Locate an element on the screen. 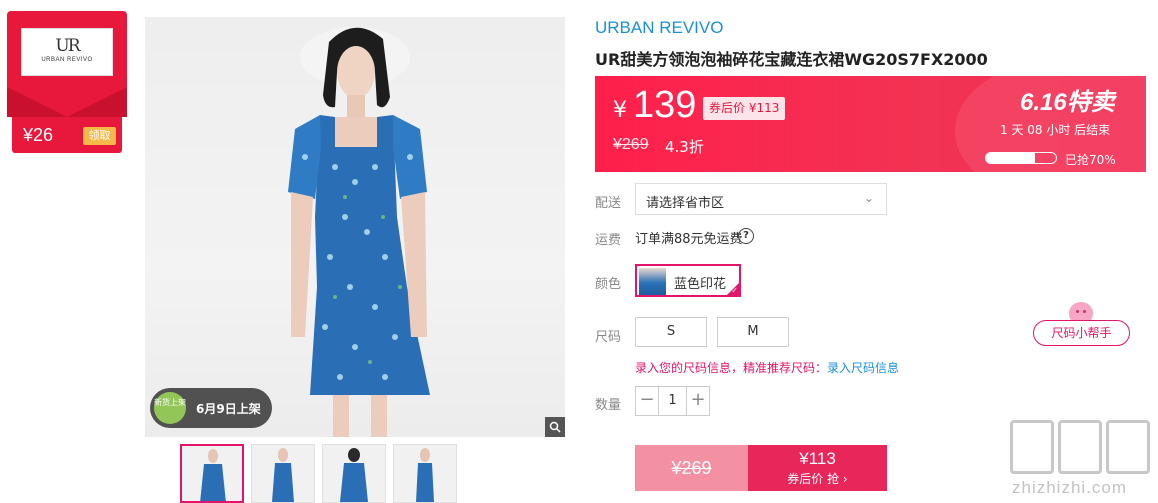  size-hint-text: 录入您的尺码信息，精准推荐尺码： is located at coordinates (731, 368).